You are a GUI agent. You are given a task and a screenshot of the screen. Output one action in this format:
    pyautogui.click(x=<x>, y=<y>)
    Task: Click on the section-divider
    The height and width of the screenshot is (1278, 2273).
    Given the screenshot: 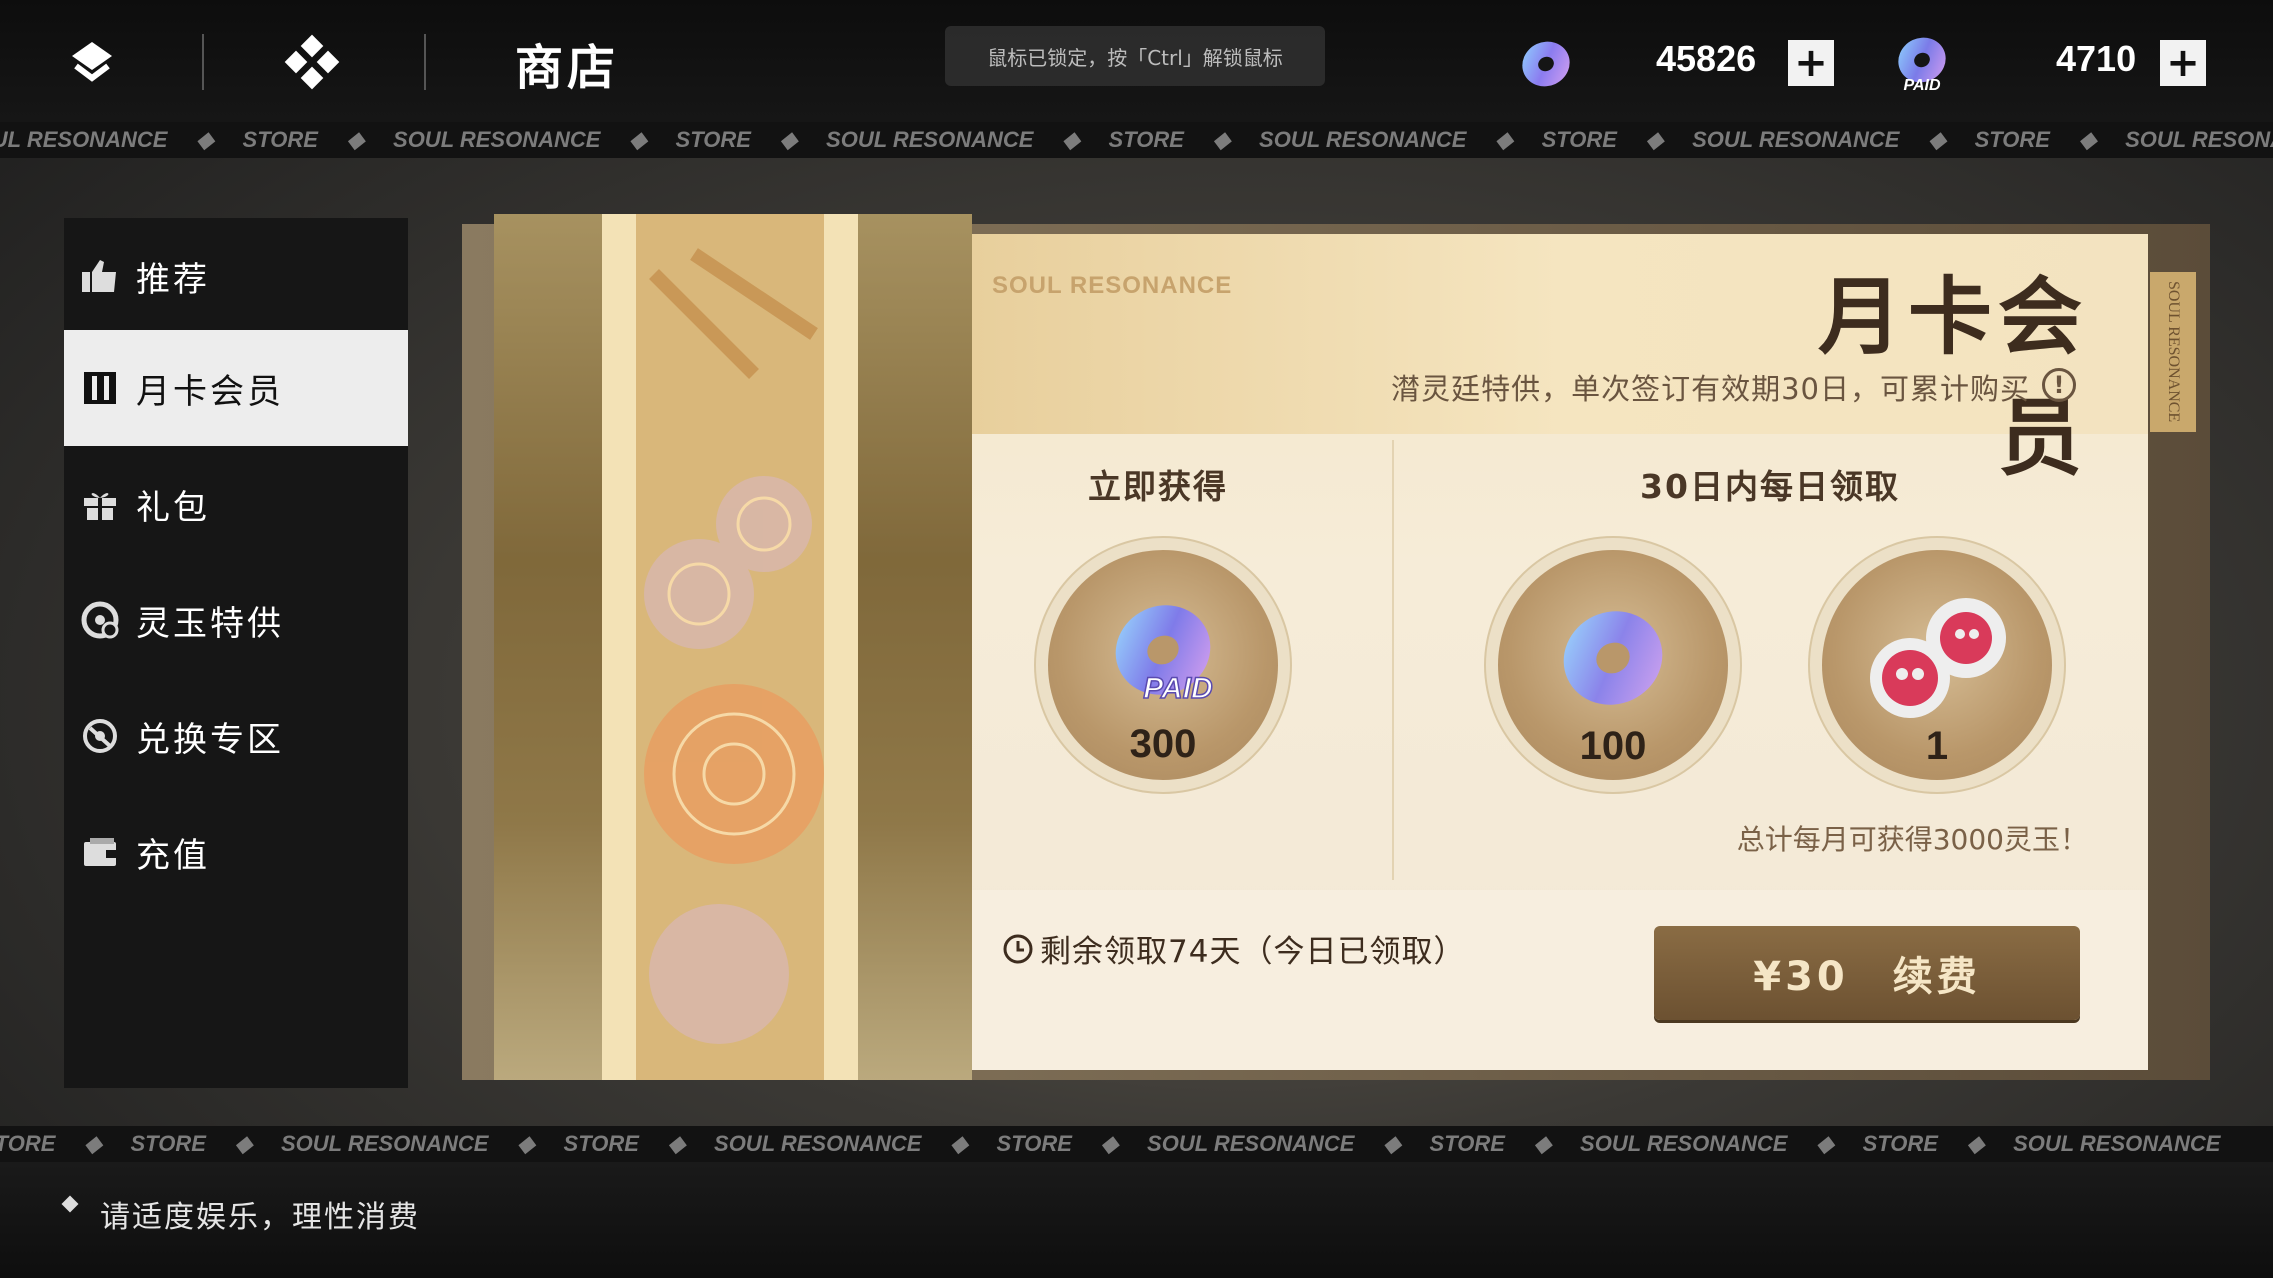 What is the action you would take?
    pyautogui.click(x=1393, y=660)
    